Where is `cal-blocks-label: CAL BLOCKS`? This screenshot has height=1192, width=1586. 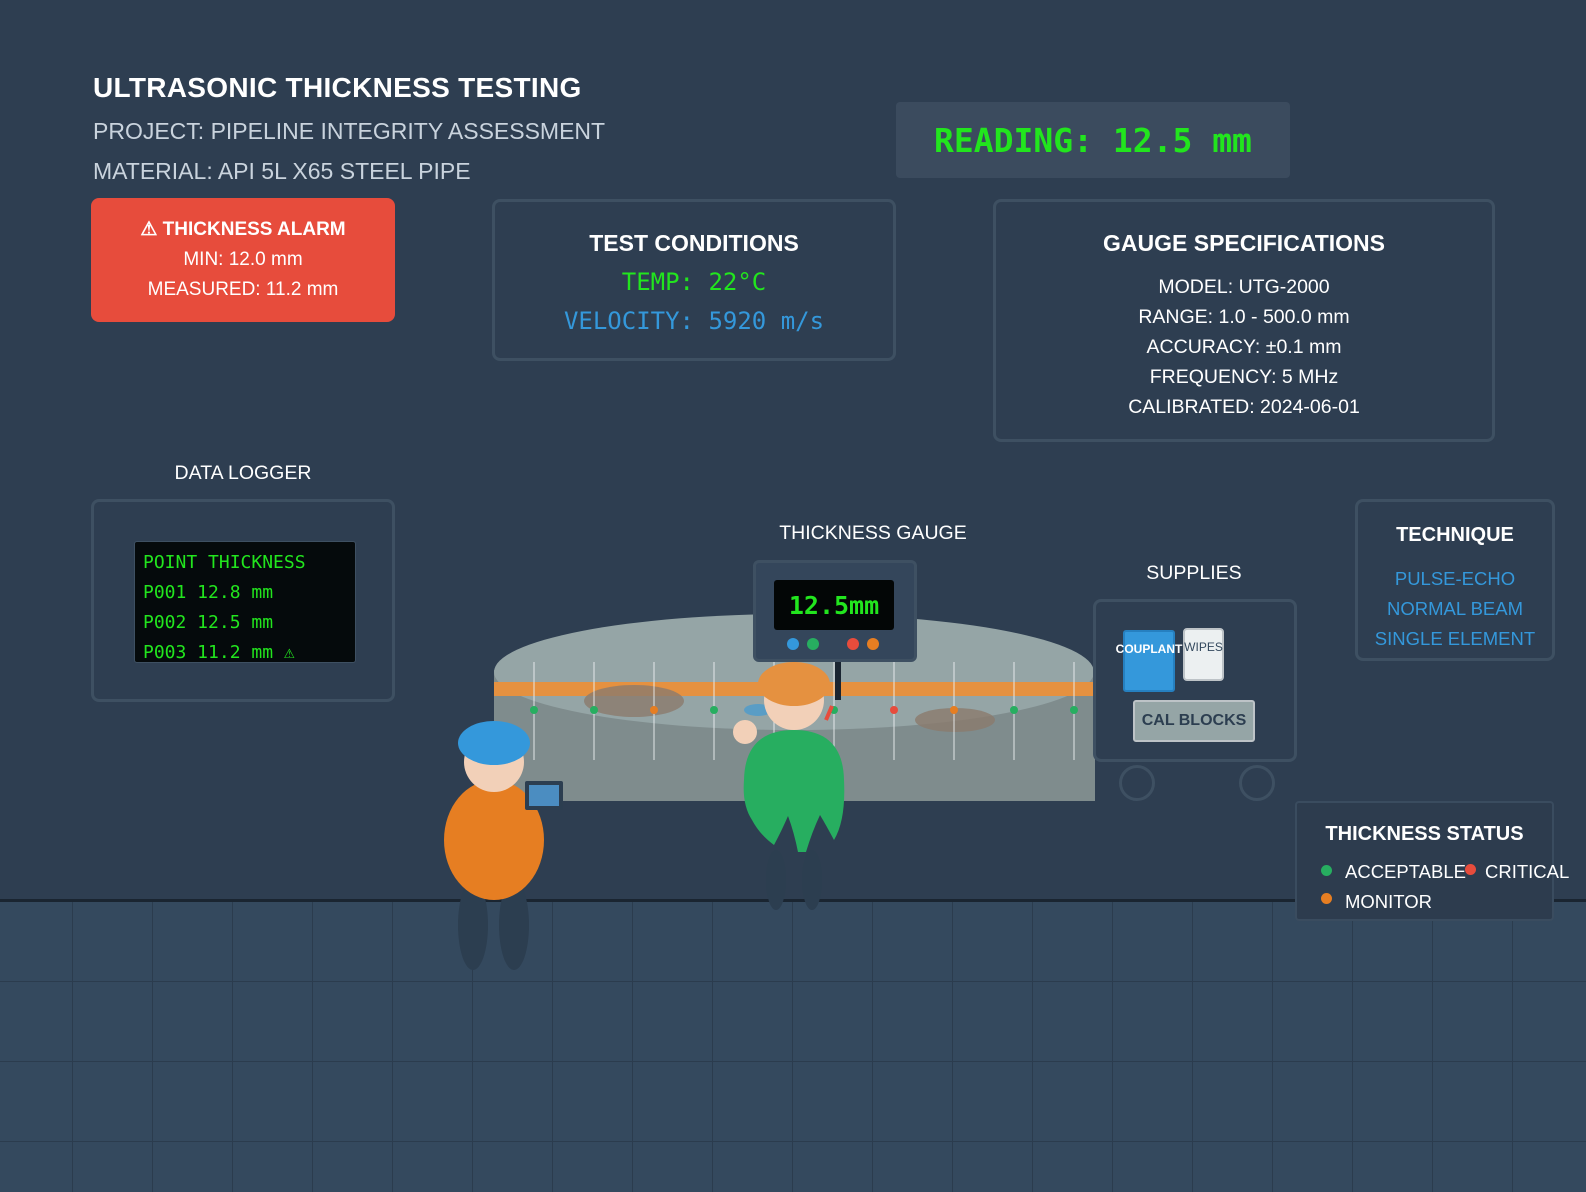
cal-blocks-label: CAL BLOCKS is located at coordinates (1194, 720).